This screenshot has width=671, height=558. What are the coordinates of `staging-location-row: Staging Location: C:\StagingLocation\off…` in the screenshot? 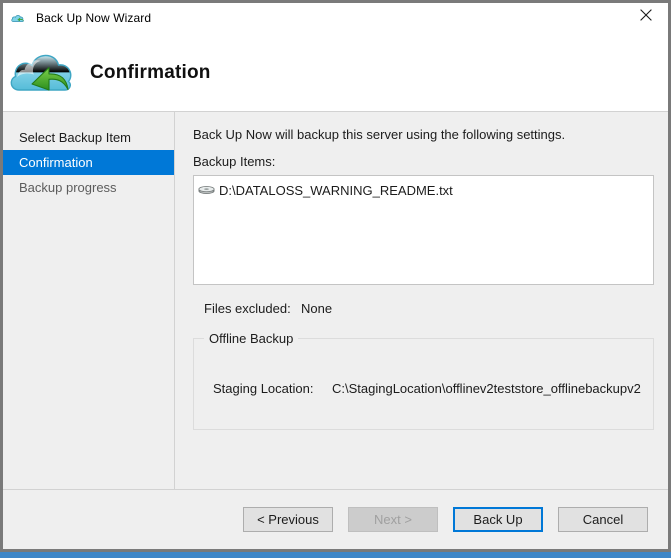 It's located at (423, 367).